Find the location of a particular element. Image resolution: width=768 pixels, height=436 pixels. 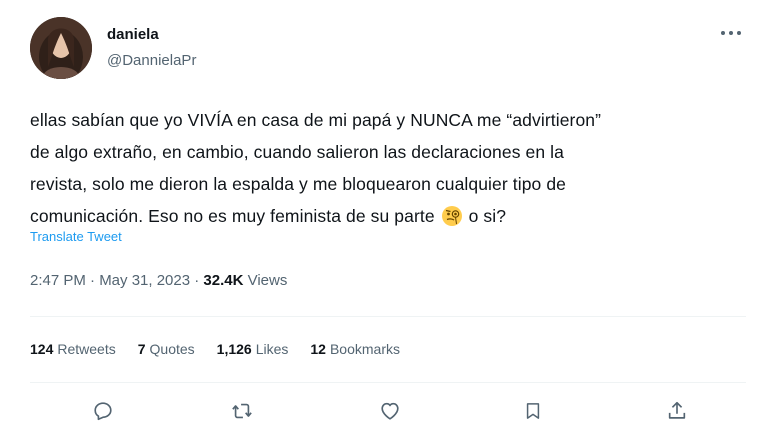

action-bar is located at coordinates (388, 413).